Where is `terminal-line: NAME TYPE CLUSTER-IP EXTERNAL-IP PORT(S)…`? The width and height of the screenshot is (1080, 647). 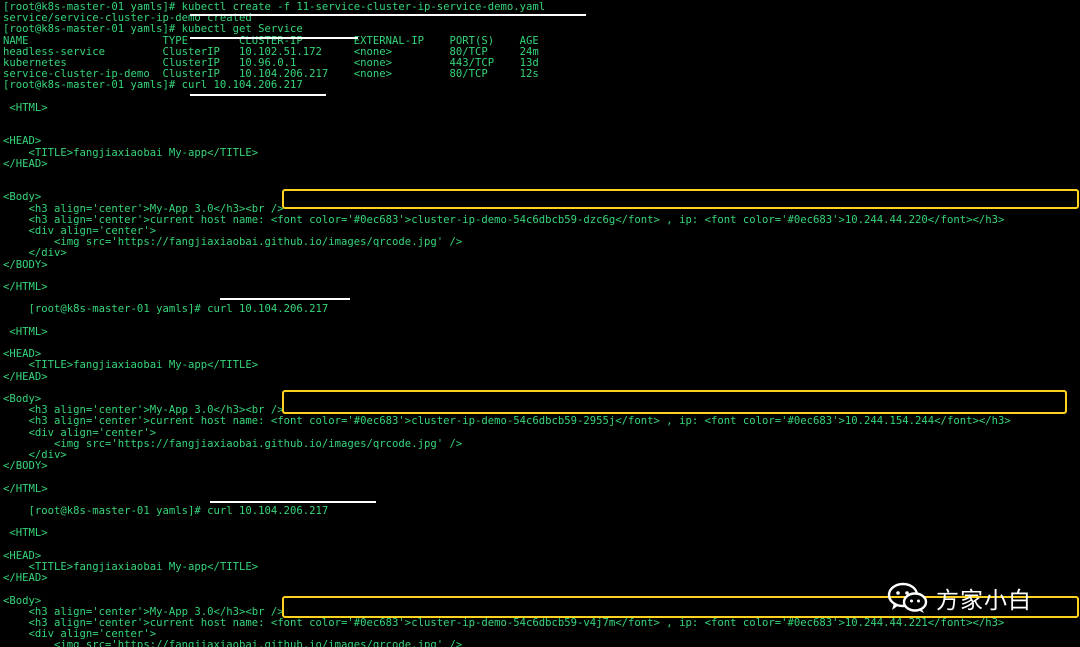 terminal-line: NAME TYPE CLUSTER-IP EXTERNAL-IP PORT(S)… is located at coordinates (271, 40).